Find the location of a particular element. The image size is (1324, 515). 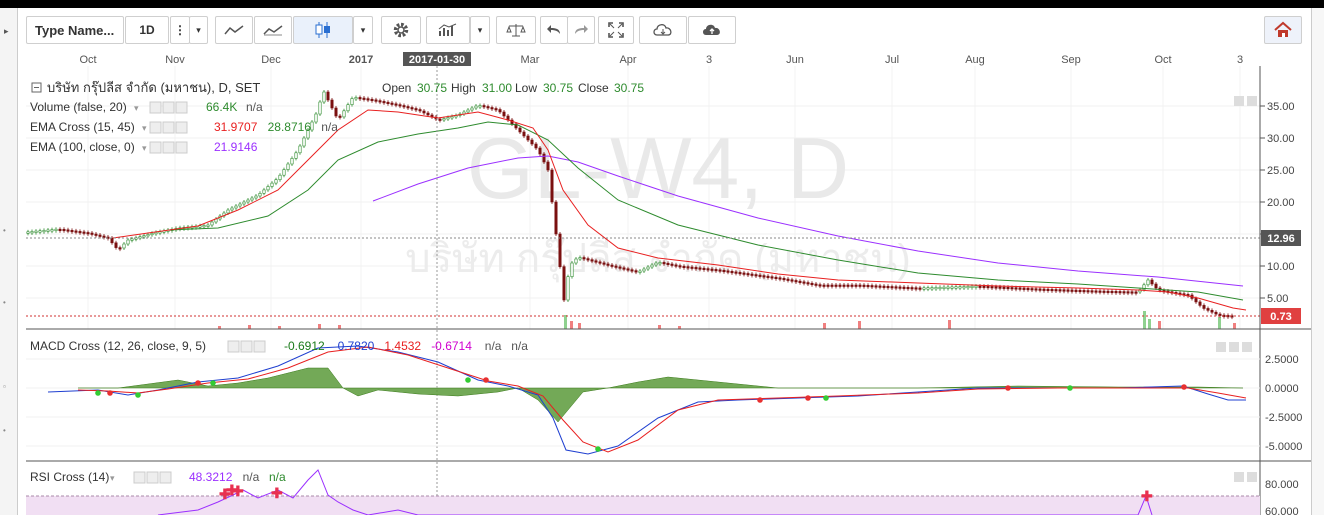

line-chart-button is located at coordinates (234, 30).